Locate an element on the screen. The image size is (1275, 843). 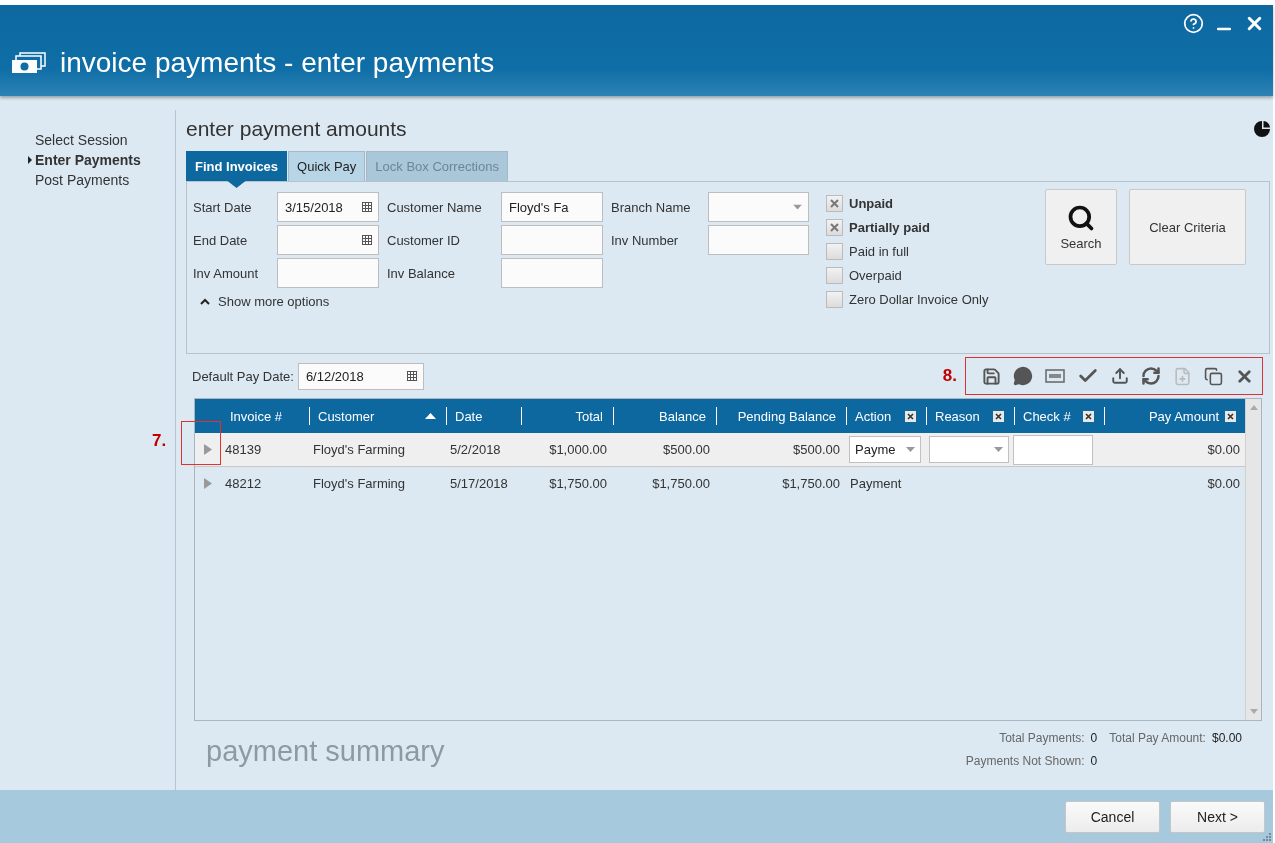
table-row: 48139 Floyd's Farming 5/2/2018 $1,000.00 $500.00 $500.00 Payme $0.00 is located at coordinates (720, 450).